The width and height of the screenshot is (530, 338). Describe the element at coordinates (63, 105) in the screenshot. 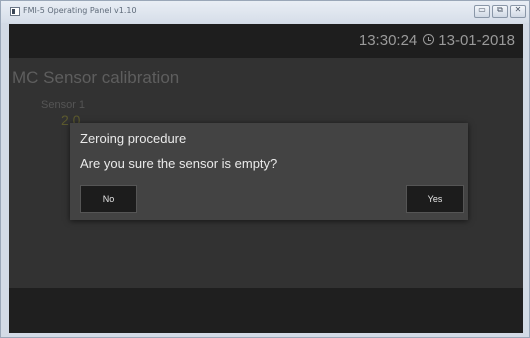

I see `sensor-label: Sensor 1` at that location.